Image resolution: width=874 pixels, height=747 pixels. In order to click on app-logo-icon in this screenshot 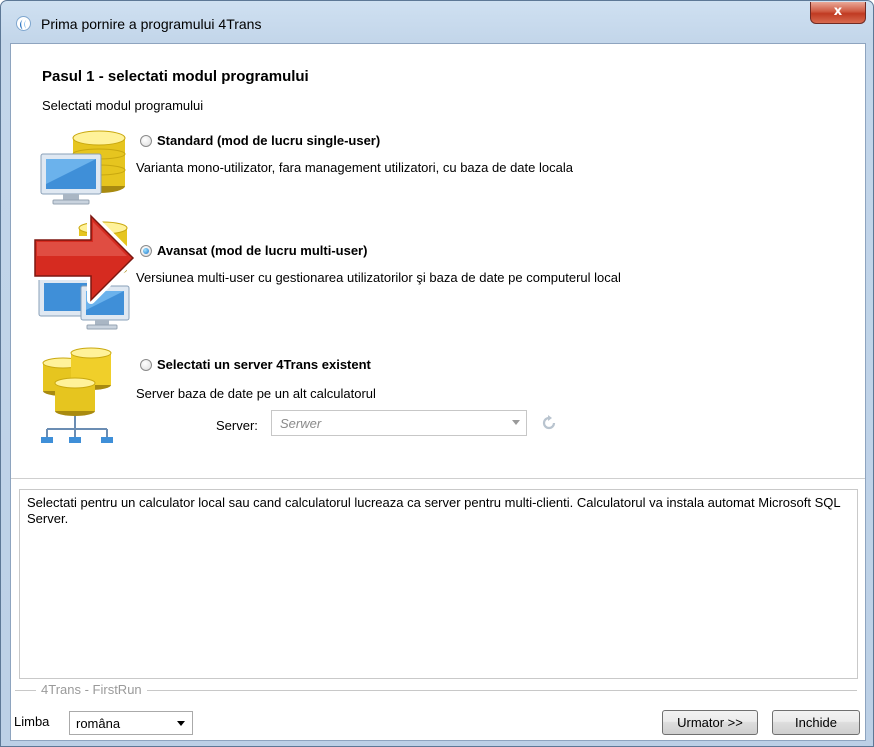, I will do `click(23, 23)`.